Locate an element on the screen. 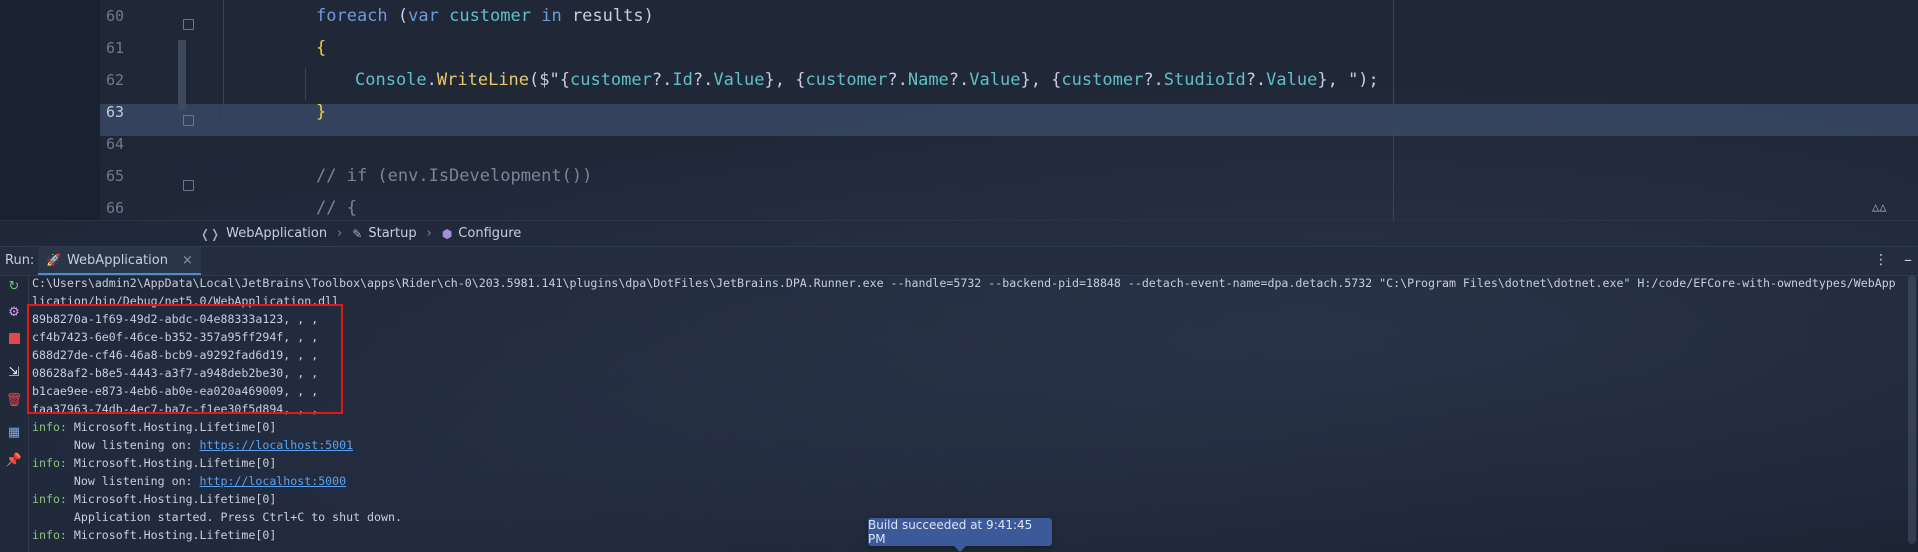 The height and width of the screenshot is (552, 1918). code-token: . is located at coordinates (431, 80).